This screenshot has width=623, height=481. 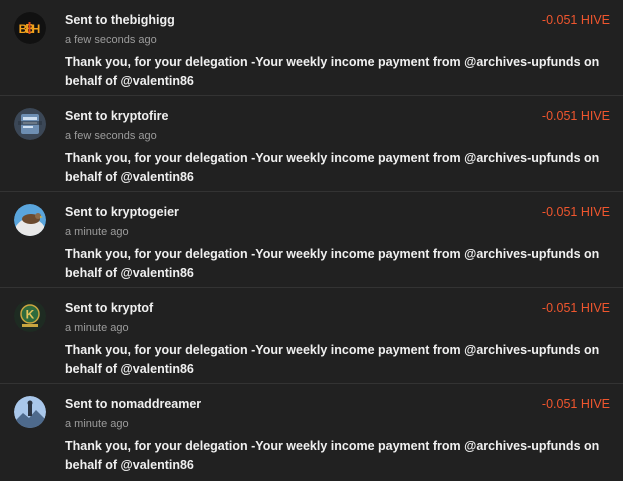 What do you see at coordinates (156, 404) in the screenshot?
I see `recipient-link: nomaddreamer` at bounding box center [156, 404].